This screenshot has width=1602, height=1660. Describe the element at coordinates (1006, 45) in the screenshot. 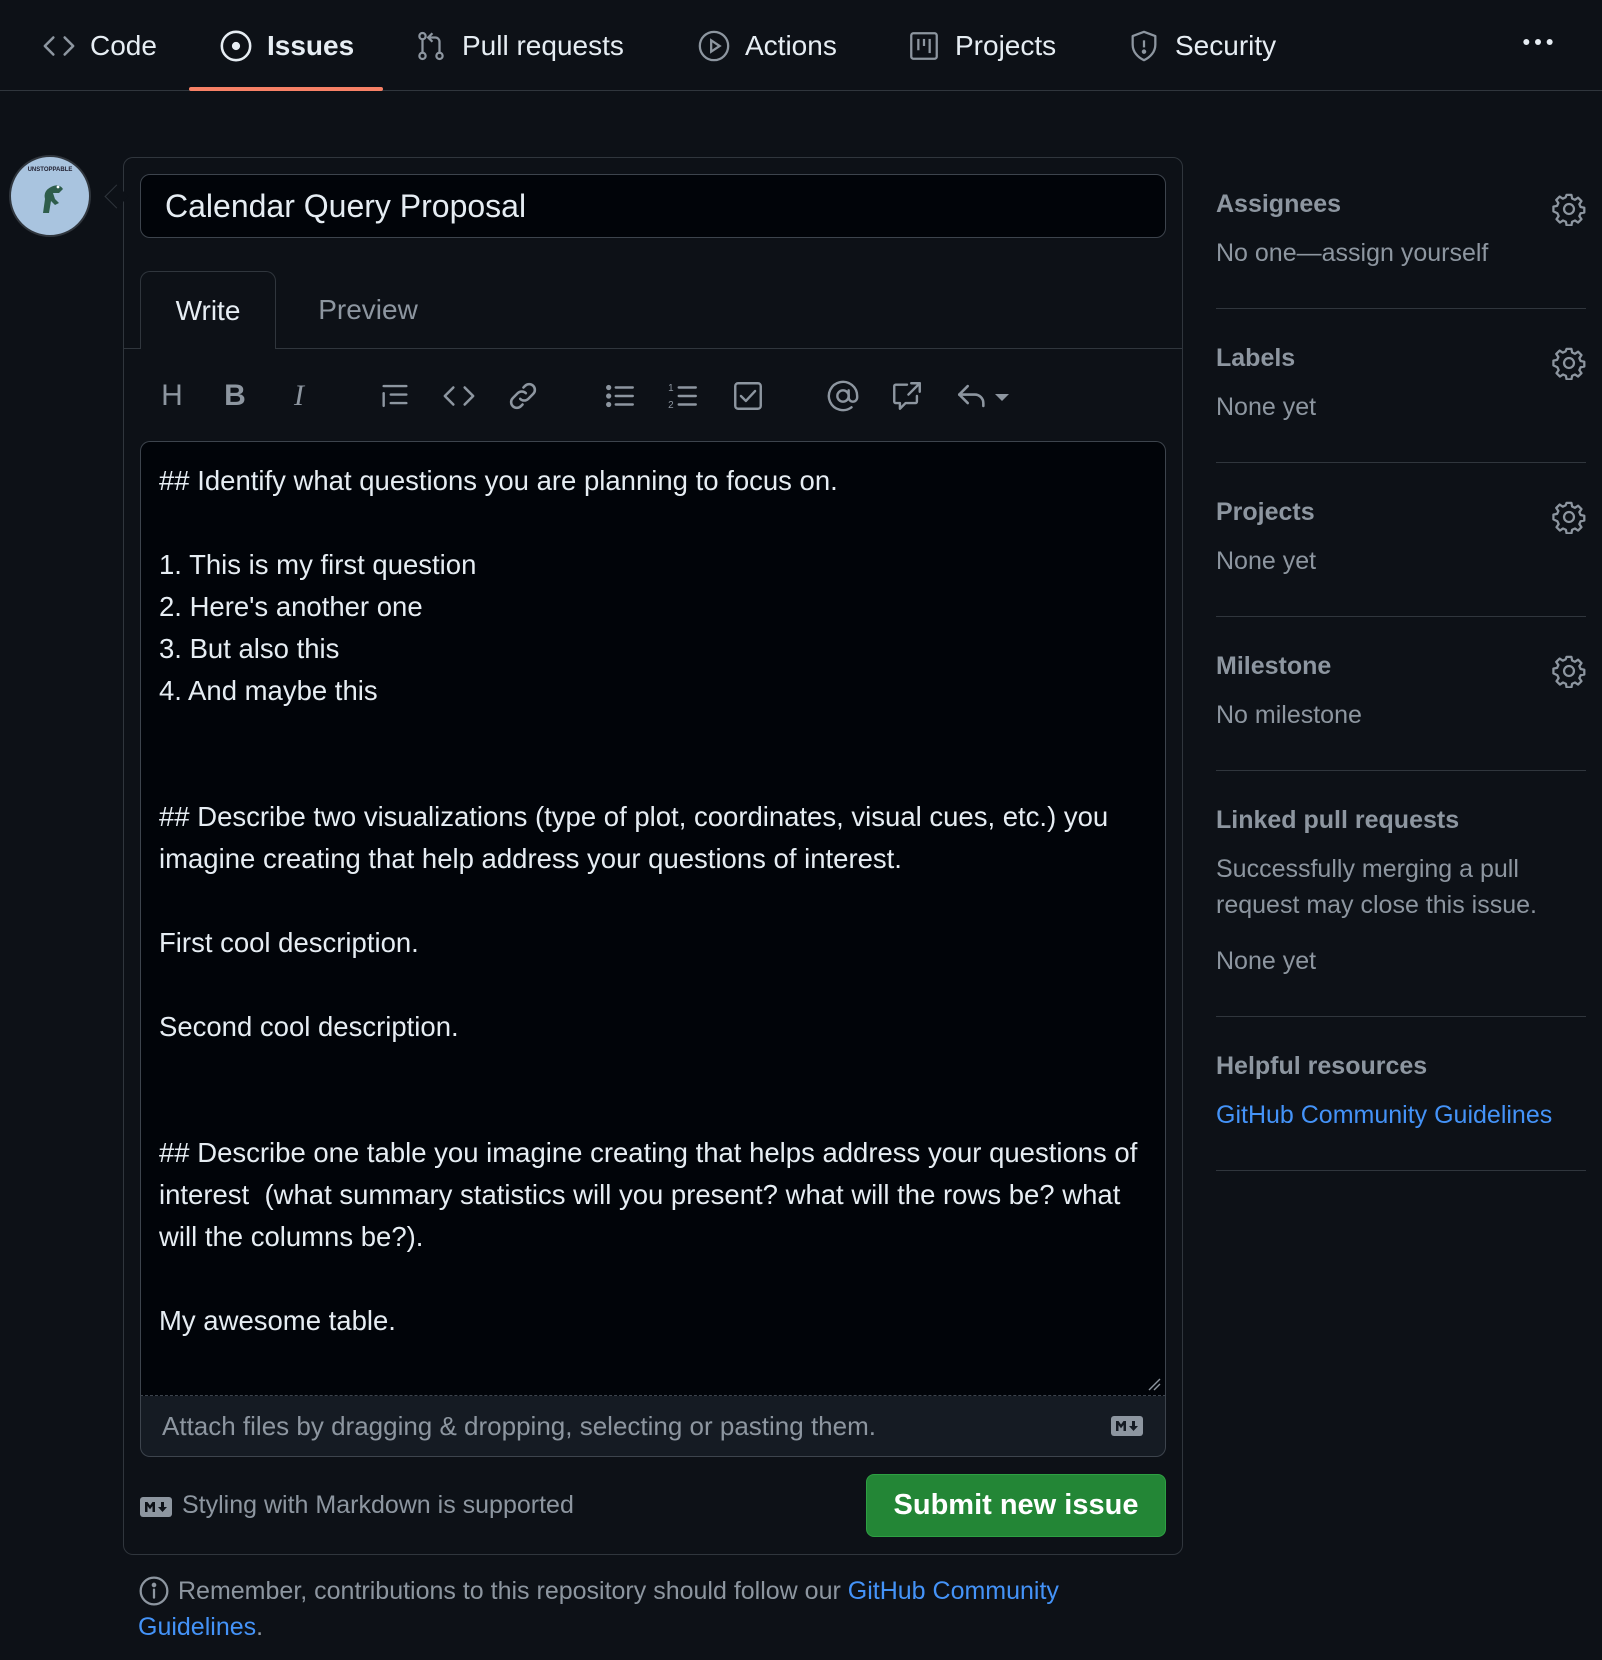

I see `tab-label: Projects` at that location.